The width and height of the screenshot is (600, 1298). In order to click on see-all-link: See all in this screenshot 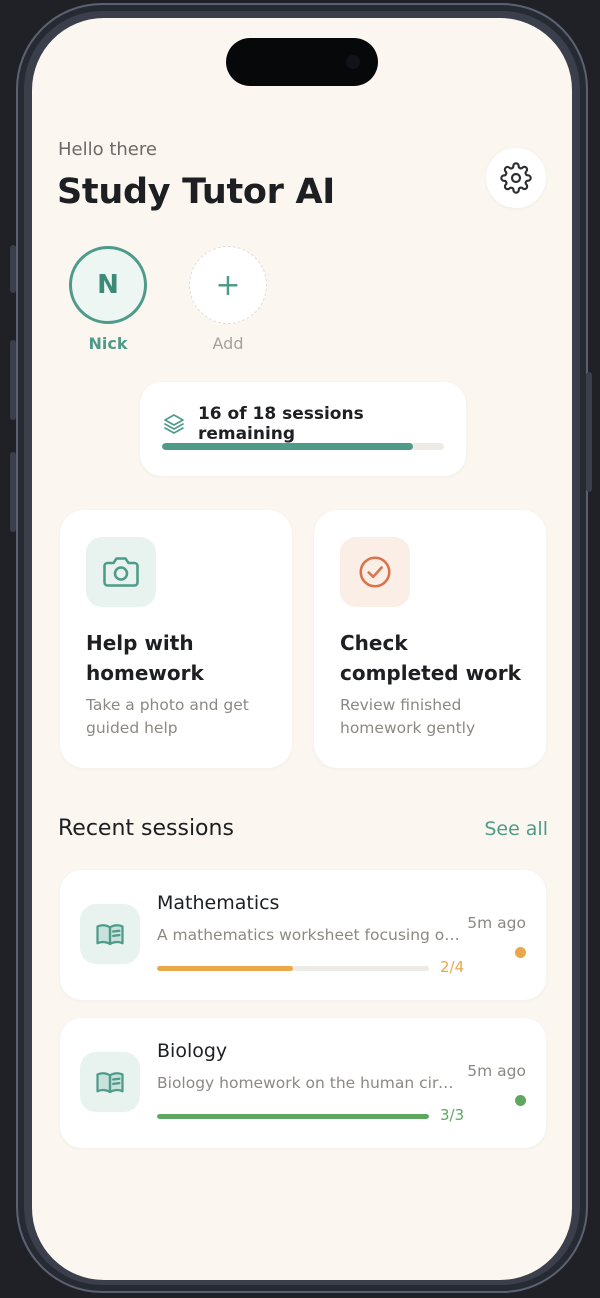, I will do `click(516, 829)`.